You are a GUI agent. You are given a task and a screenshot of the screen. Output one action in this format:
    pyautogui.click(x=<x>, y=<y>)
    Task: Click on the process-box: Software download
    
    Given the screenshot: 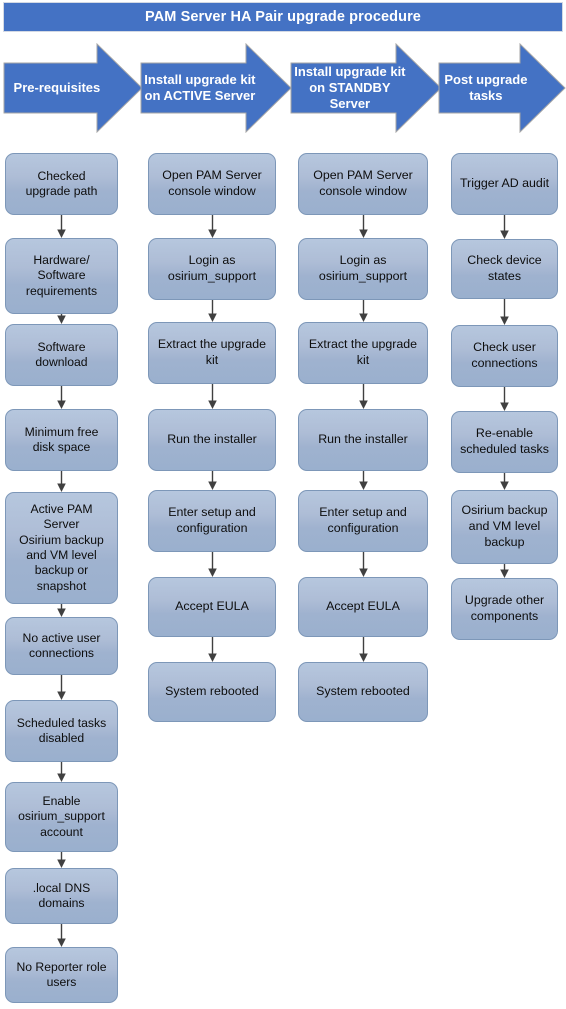 What is the action you would take?
    pyautogui.click(x=61, y=355)
    